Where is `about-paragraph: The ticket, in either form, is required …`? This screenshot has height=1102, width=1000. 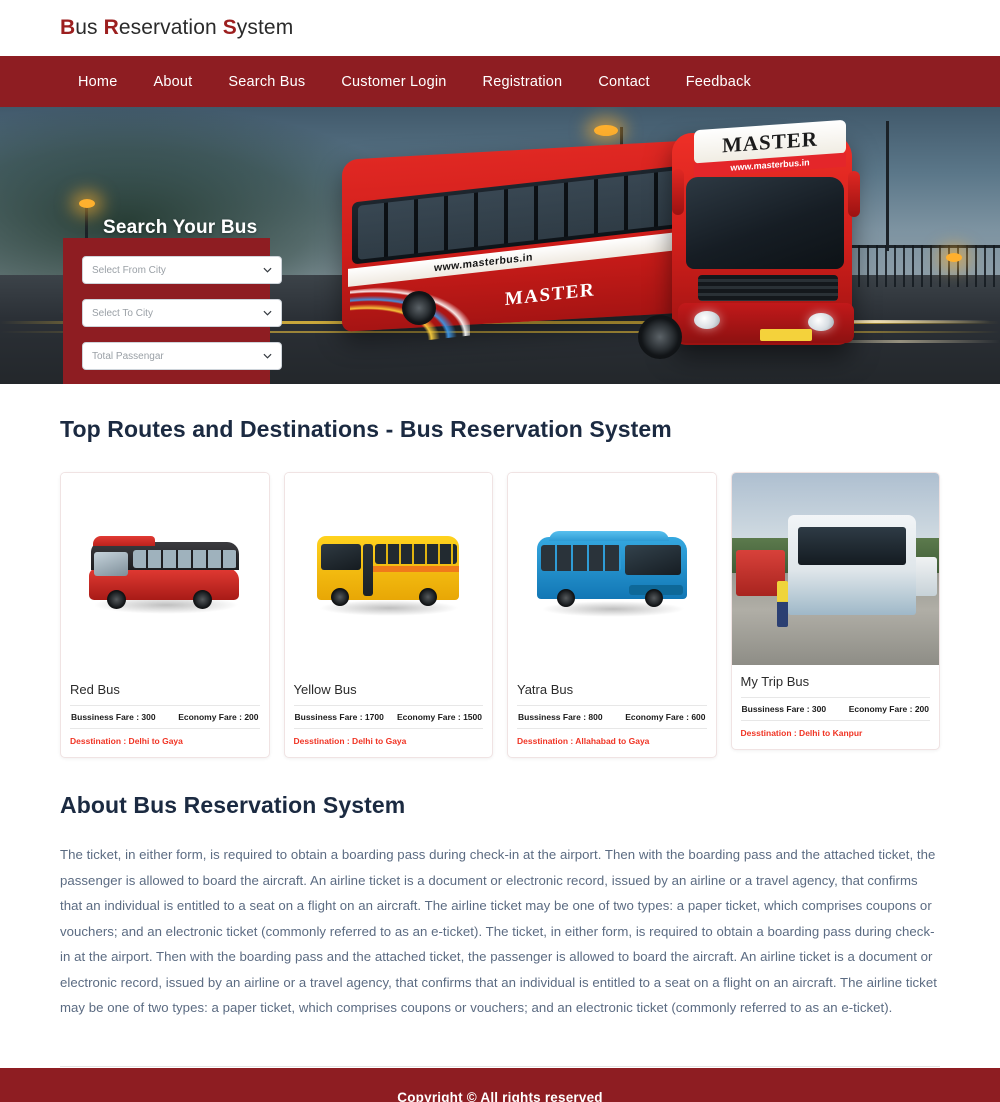 about-paragraph: The ticket, in either form, is required … is located at coordinates (498, 931).